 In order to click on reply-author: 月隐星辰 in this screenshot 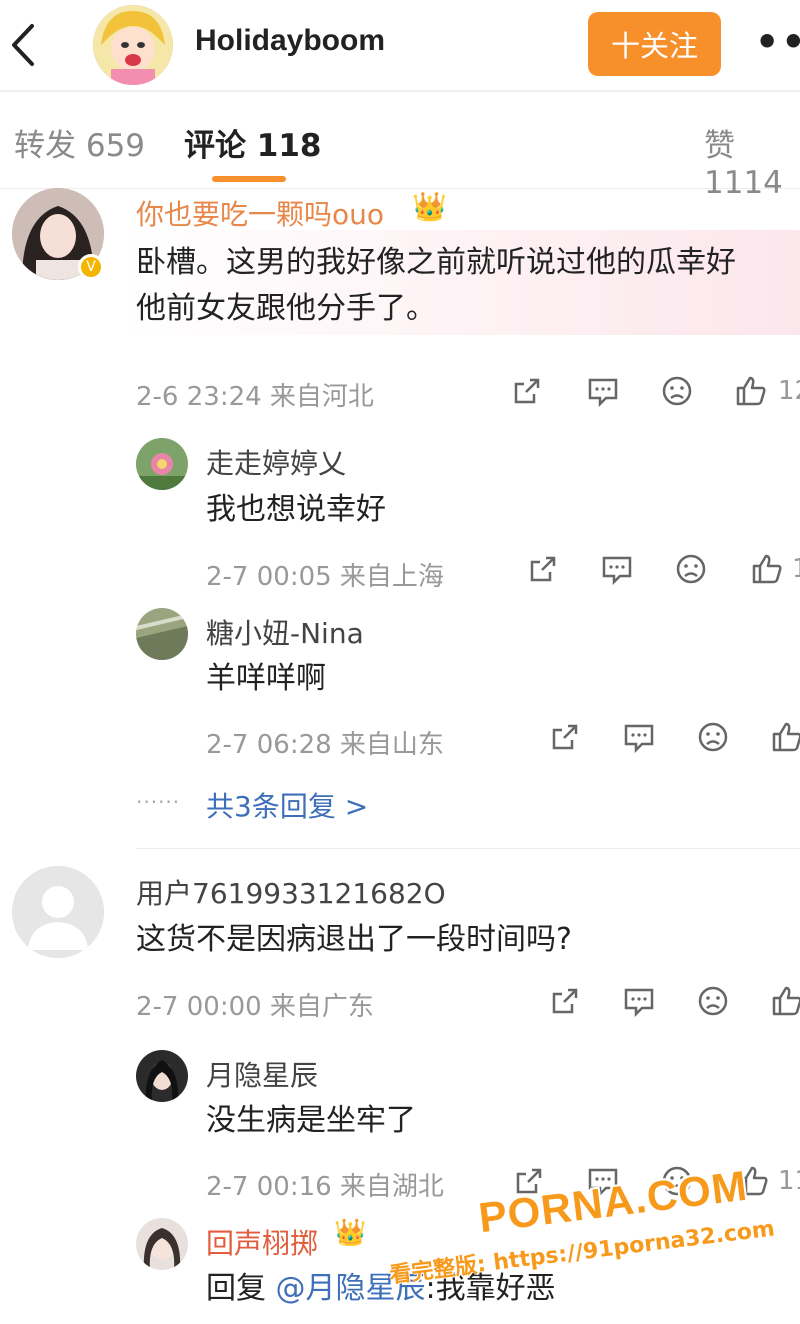, I will do `click(262, 1074)`.